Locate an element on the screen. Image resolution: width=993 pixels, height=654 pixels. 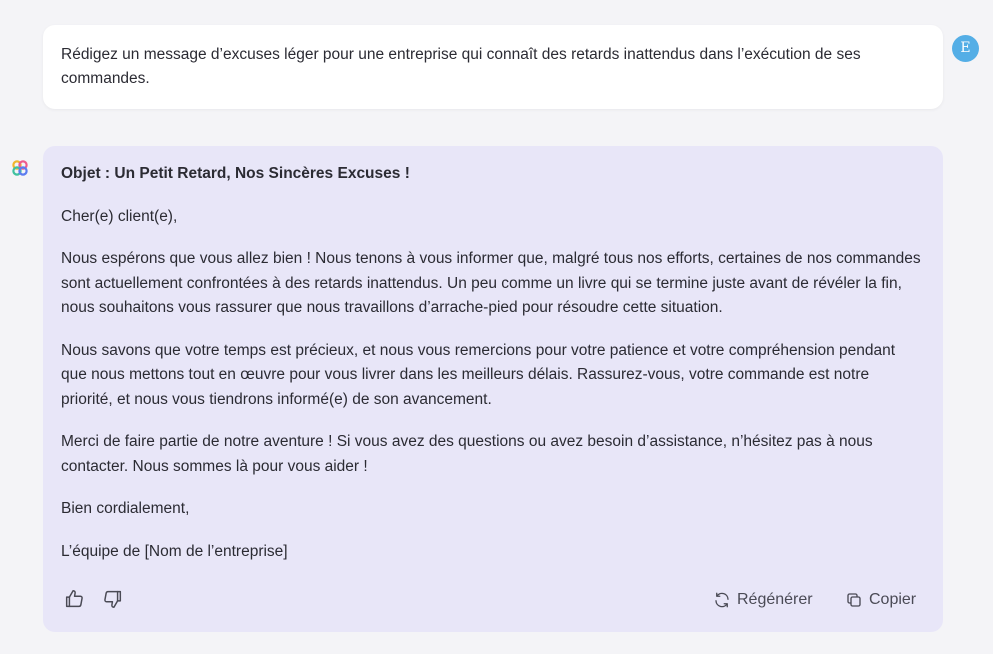
copy-icon is located at coordinates (854, 600).